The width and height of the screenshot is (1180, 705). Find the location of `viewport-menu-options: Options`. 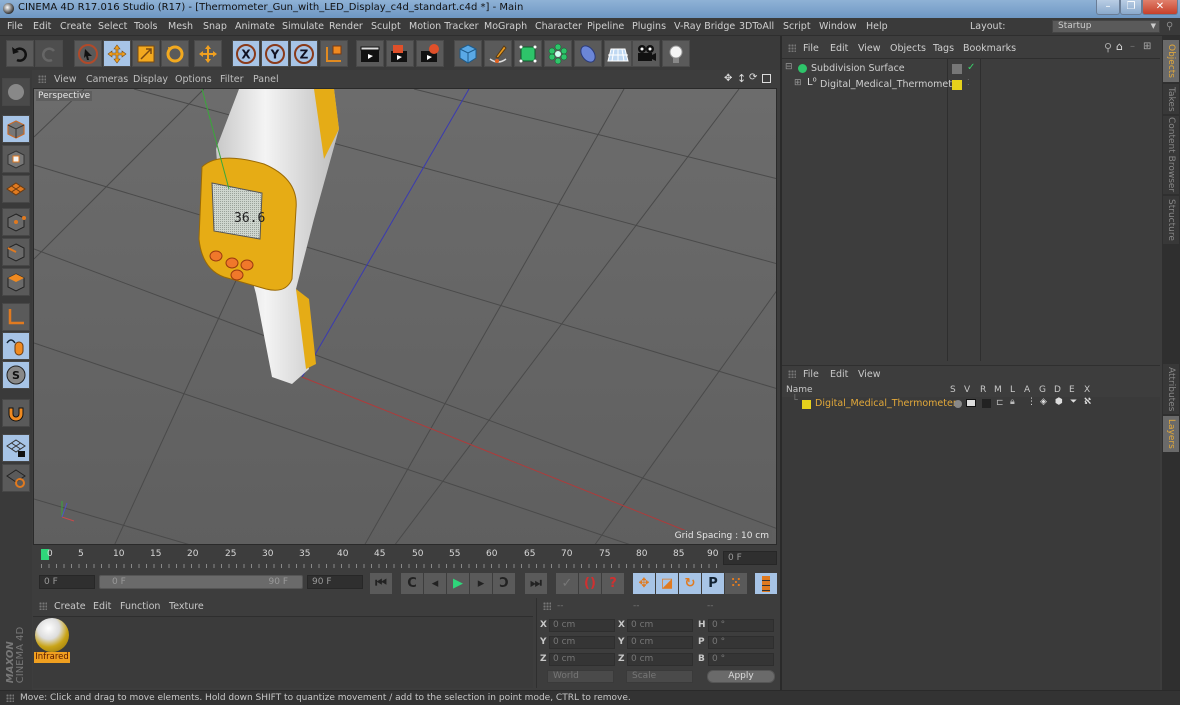

viewport-menu-options: Options is located at coordinates (193, 79).